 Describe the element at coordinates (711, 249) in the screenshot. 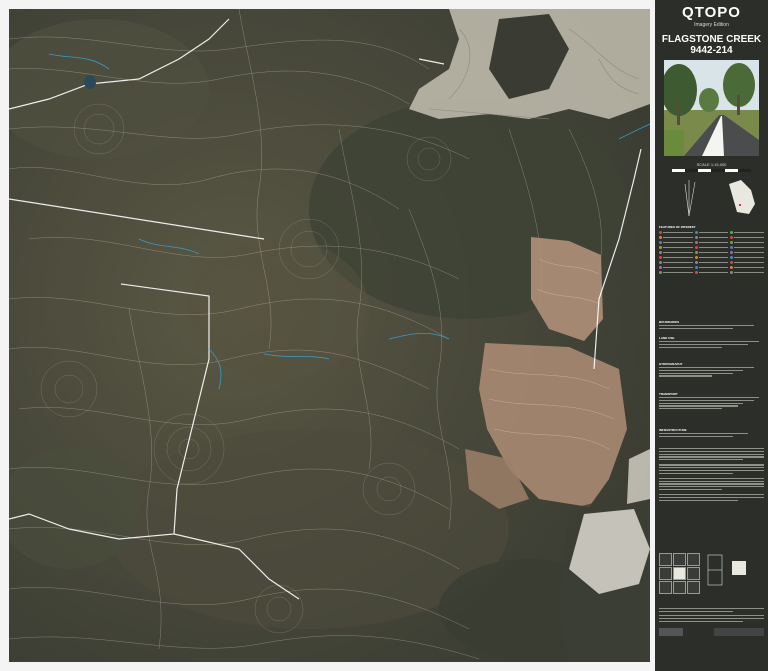

I see `legend-features: FEATURES OF INTEREST` at that location.